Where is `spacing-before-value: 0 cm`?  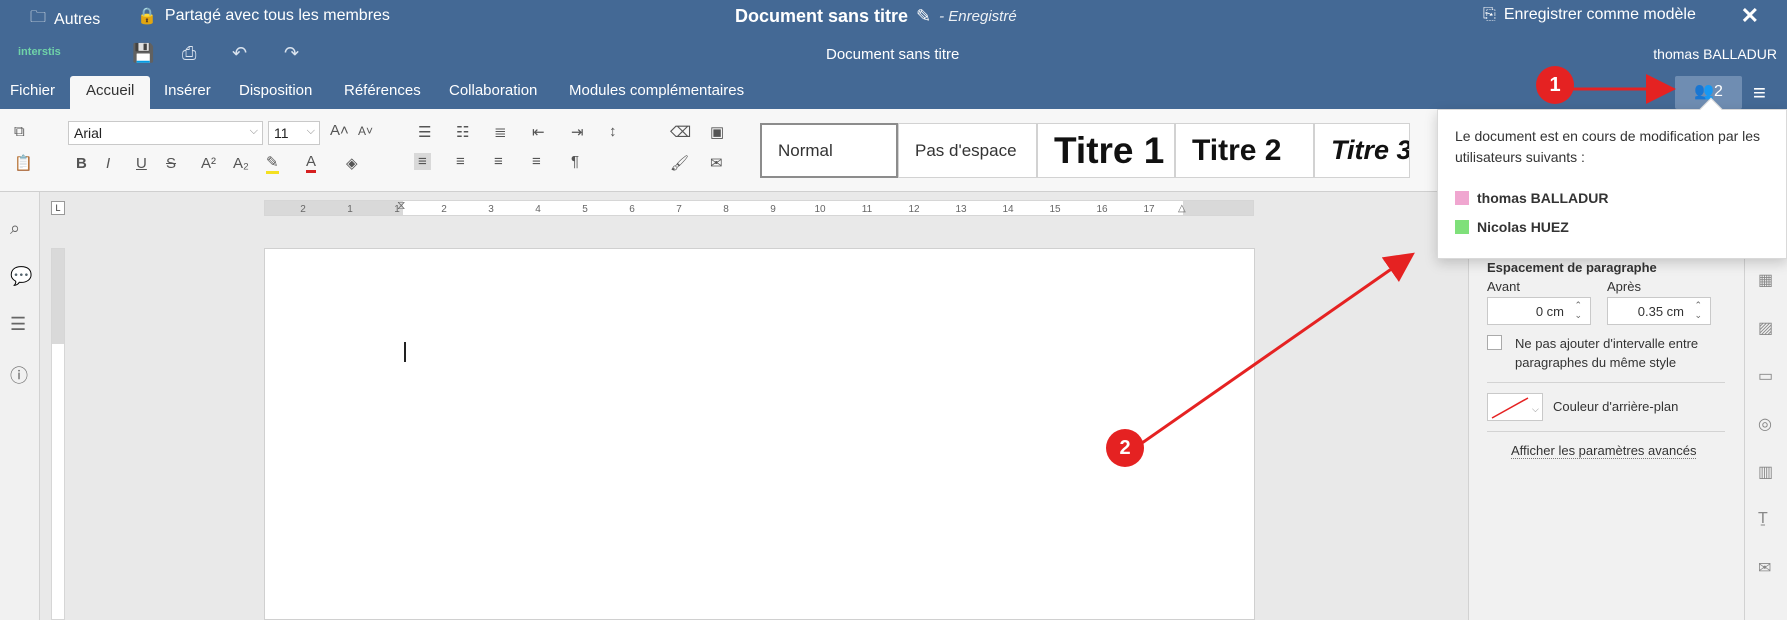 spacing-before-value: 0 cm is located at coordinates (1549, 311).